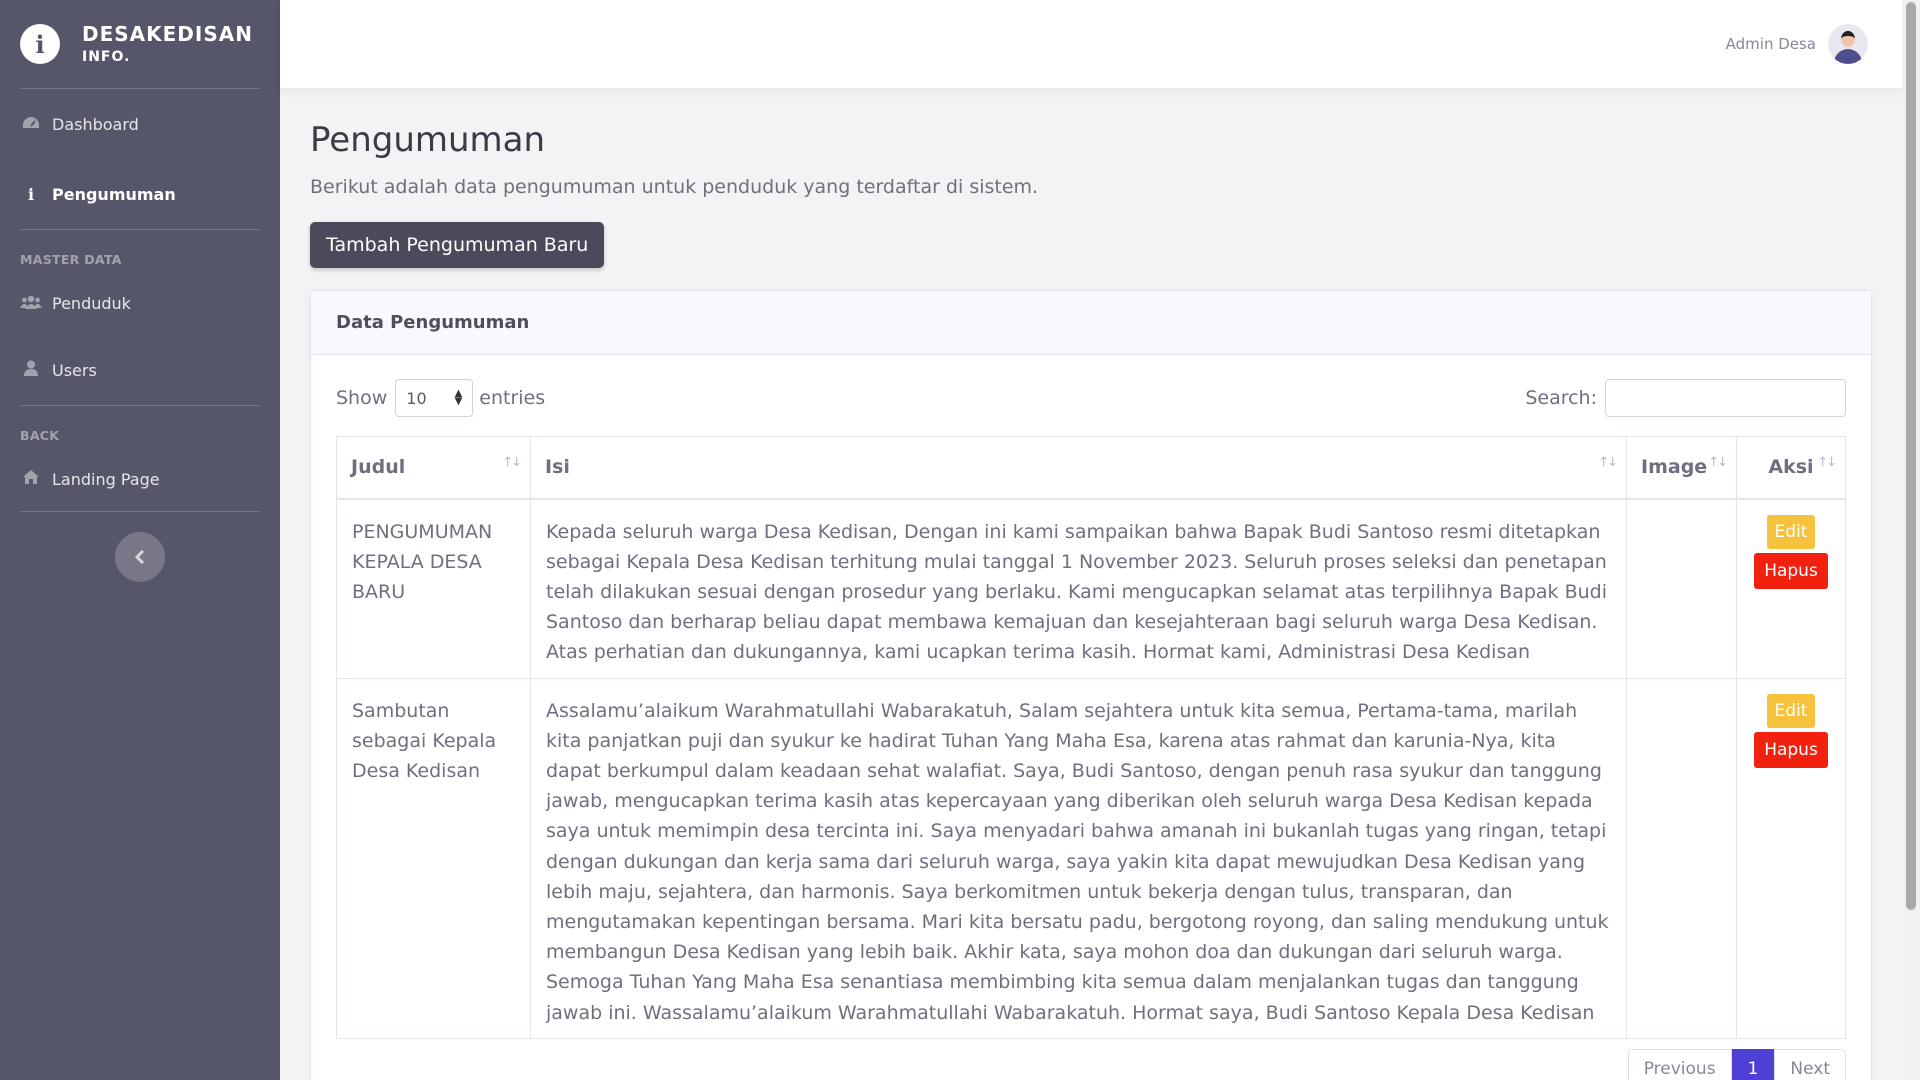 The image size is (1920, 1080). Describe the element at coordinates (512, 398) in the screenshot. I see `entries-label: entries` at that location.